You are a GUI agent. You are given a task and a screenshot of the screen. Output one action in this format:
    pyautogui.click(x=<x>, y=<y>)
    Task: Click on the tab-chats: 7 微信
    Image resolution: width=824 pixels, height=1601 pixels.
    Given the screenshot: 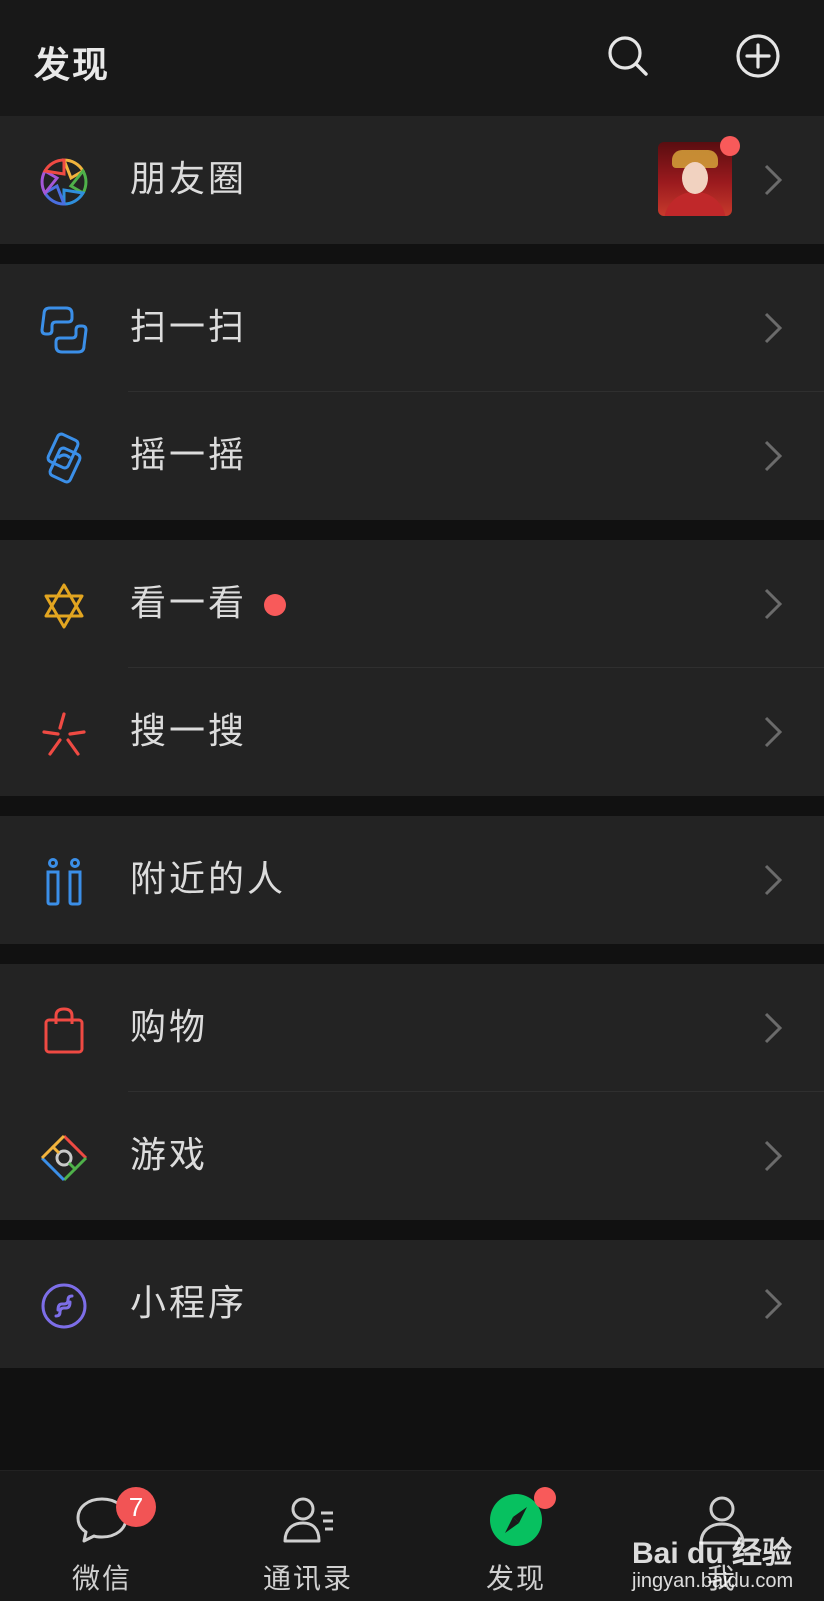 What is the action you would take?
    pyautogui.click(x=102, y=1536)
    